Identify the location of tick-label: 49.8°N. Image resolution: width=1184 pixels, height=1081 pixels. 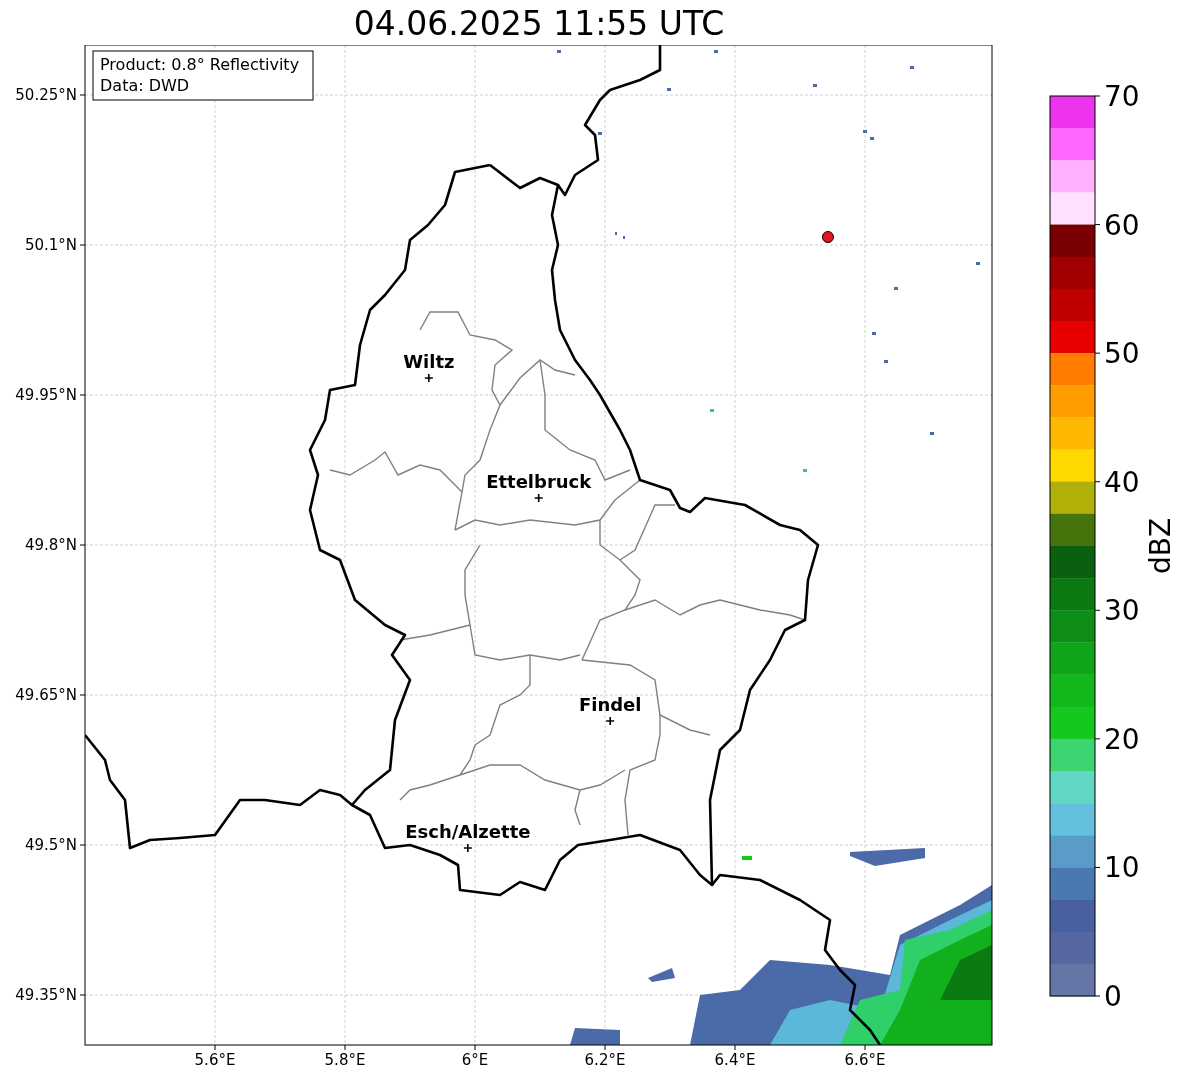
(50, 545).